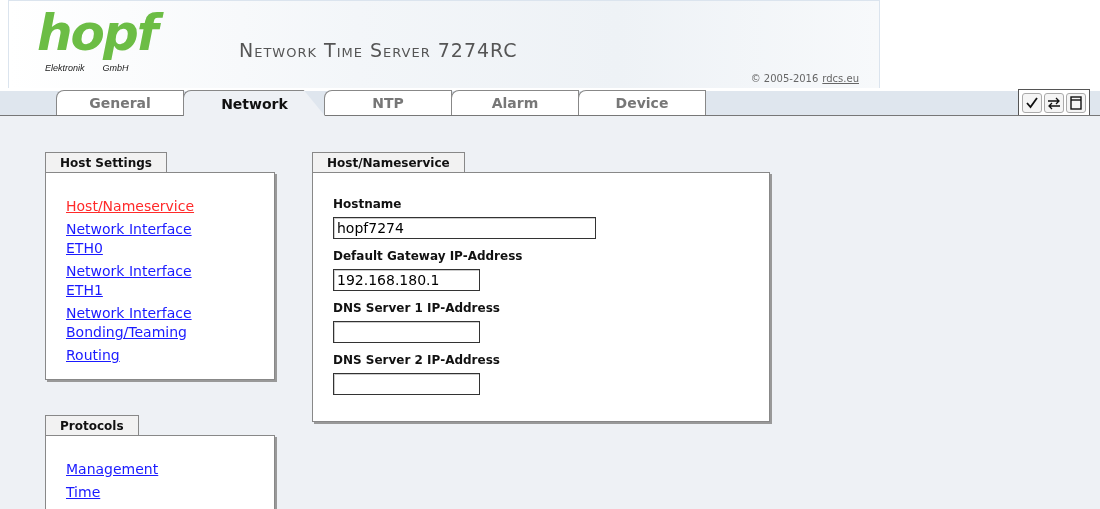 This screenshot has width=1100, height=509. What do you see at coordinates (388, 102) in the screenshot?
I see `nav-tab: NTP` at bounding box center [388, 102].